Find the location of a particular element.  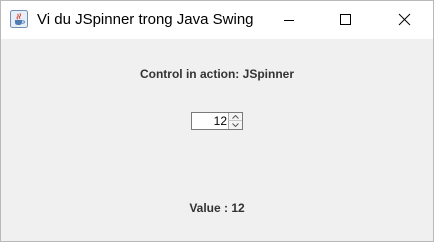

value-label: Value : 12 is located at coordinates (217, 208).